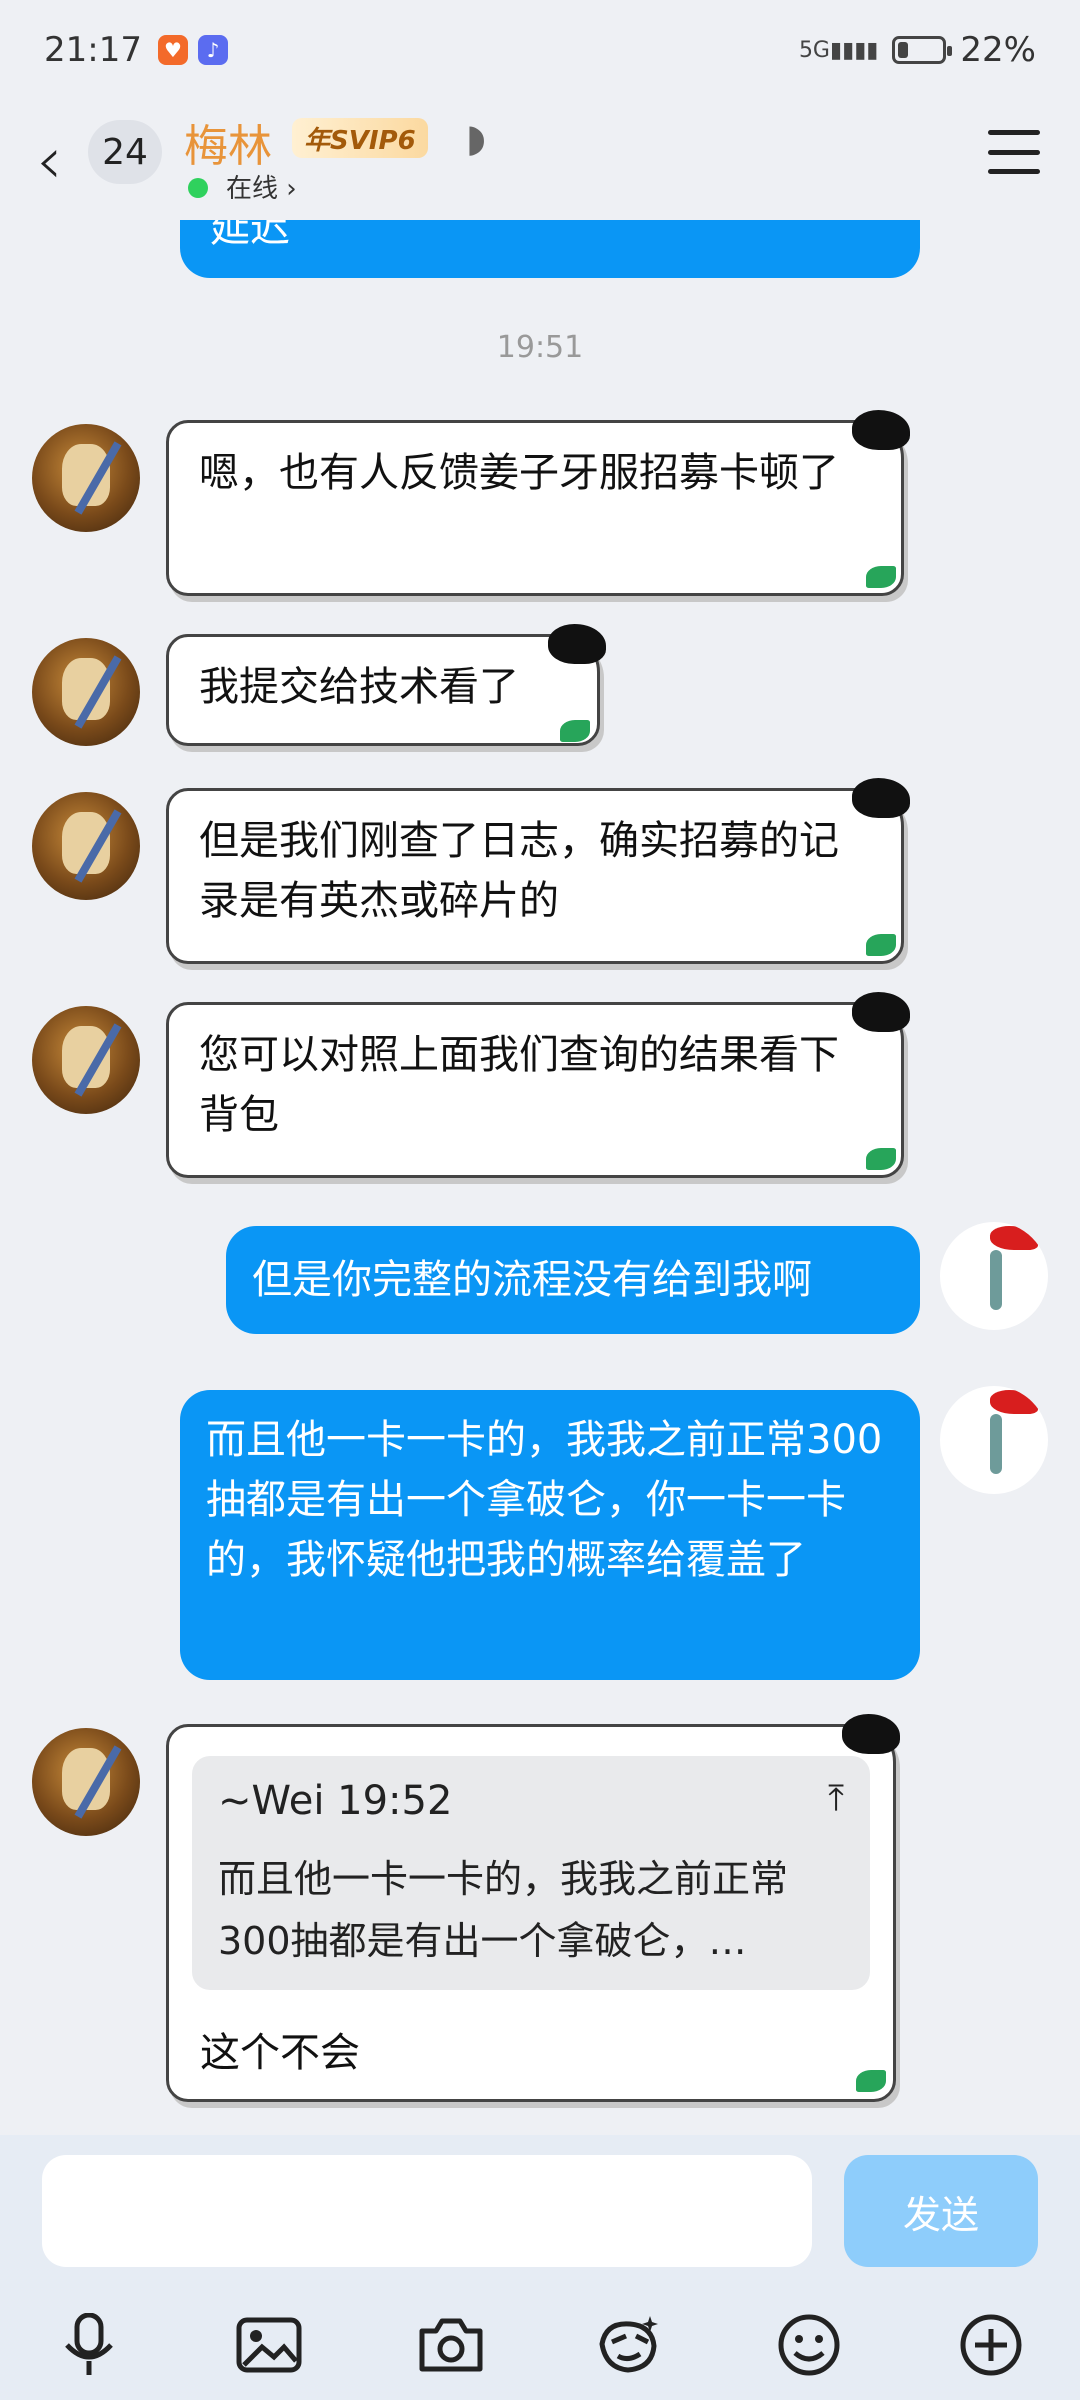 The image size is (1080, 2400). I want to click on menu-icon, so click(1014, 152).